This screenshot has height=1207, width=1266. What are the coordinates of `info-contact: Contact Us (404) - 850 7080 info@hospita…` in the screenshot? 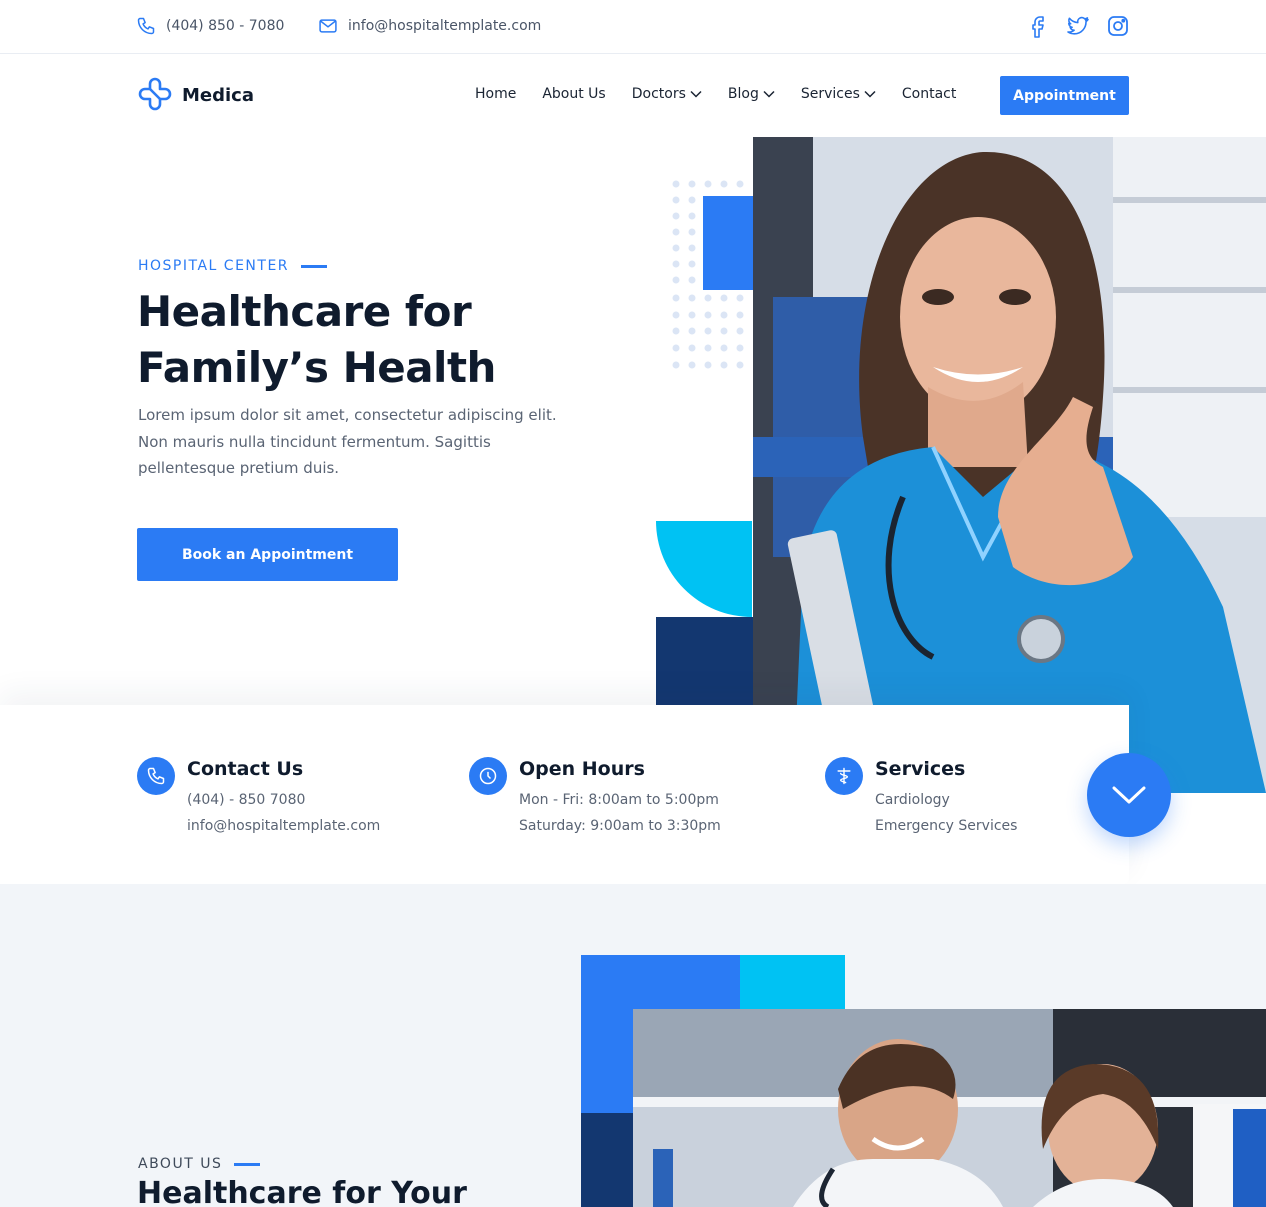 It's located at (258, 798).